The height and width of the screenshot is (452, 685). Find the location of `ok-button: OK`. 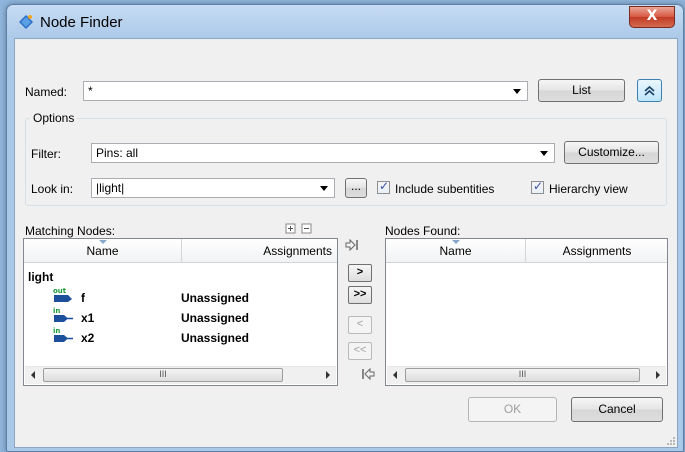

ok-button: OK is located at coordinates (512, 409).